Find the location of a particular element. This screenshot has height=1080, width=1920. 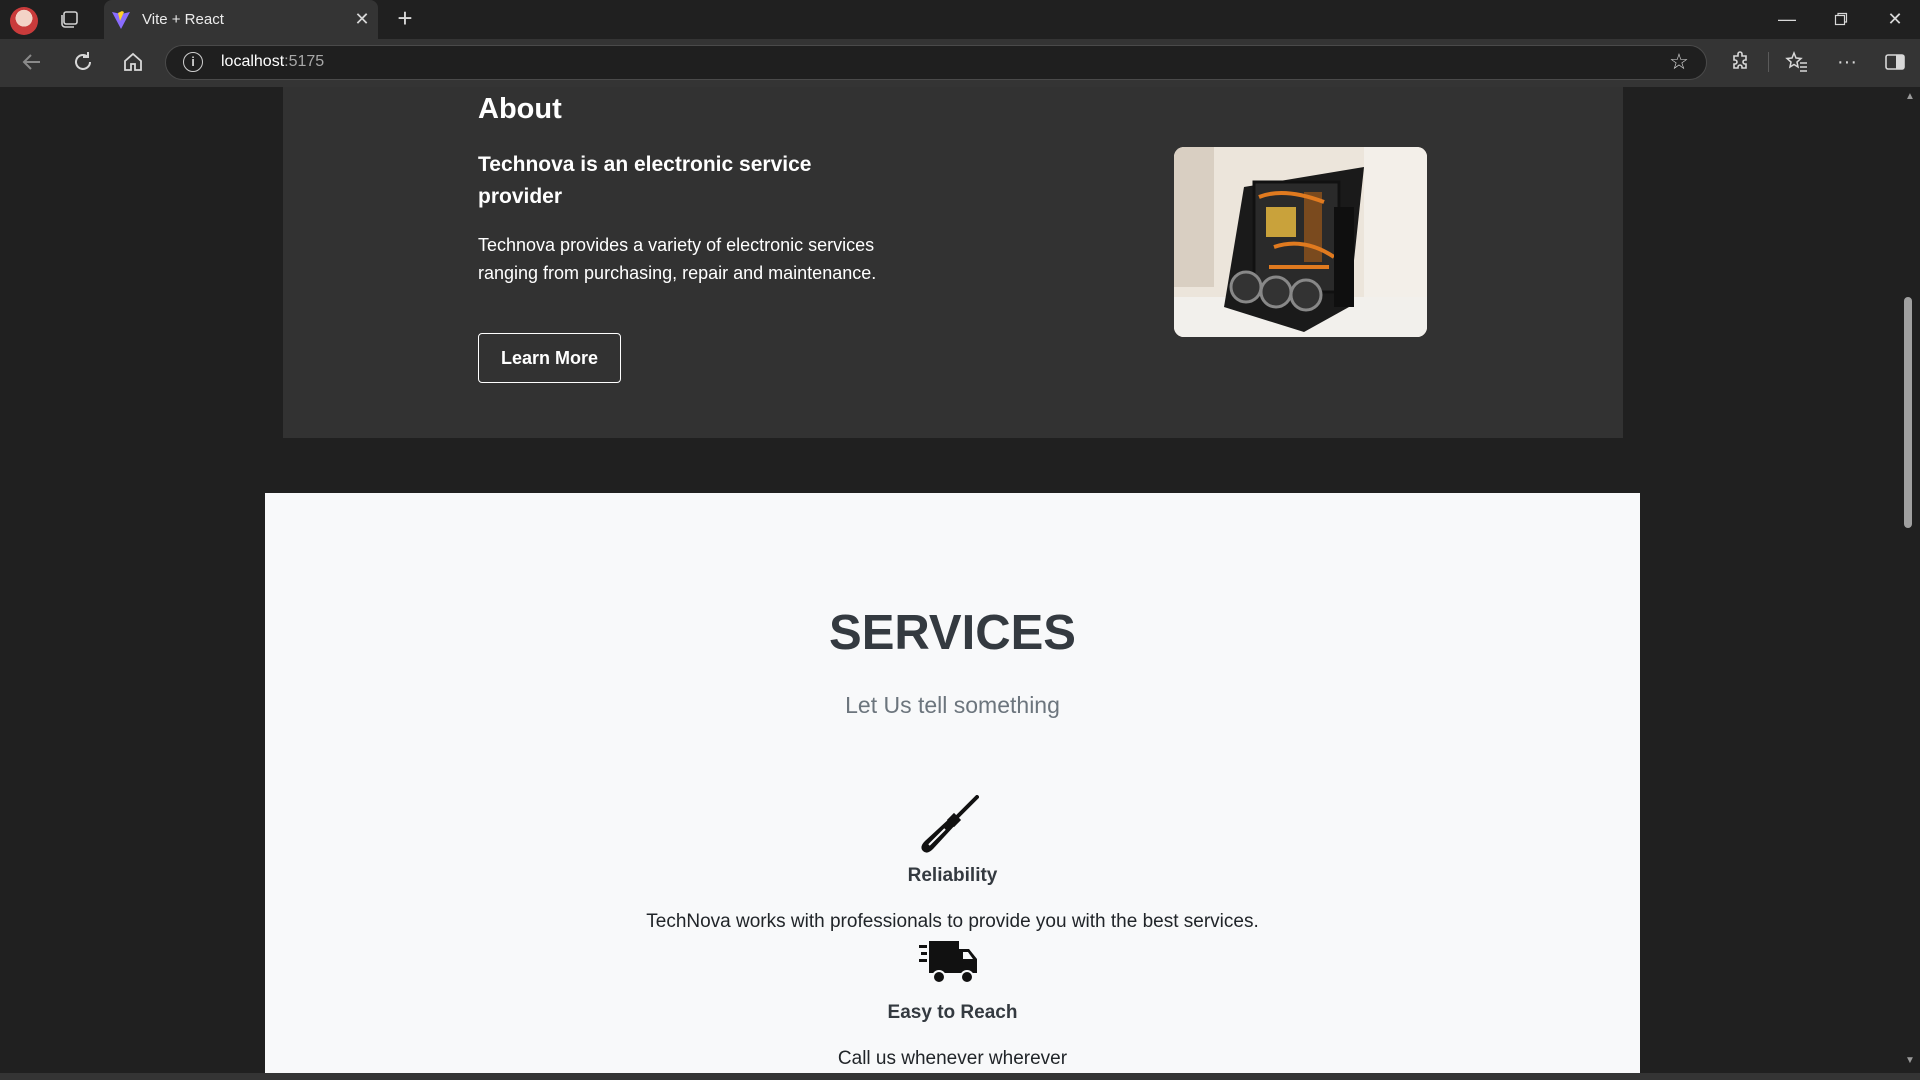

toolbar-separator is located at coordinates (1768, 62).